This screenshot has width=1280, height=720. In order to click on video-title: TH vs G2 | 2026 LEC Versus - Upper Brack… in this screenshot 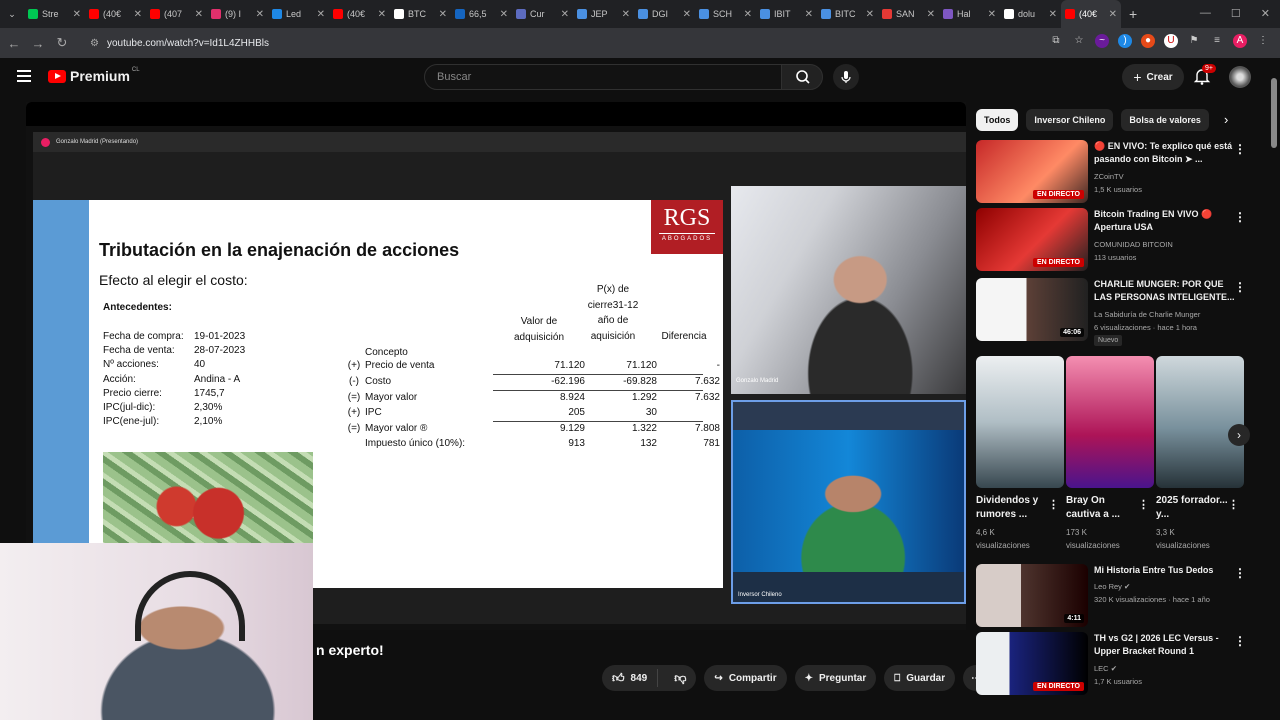, I will do `click(1166, 644)`.